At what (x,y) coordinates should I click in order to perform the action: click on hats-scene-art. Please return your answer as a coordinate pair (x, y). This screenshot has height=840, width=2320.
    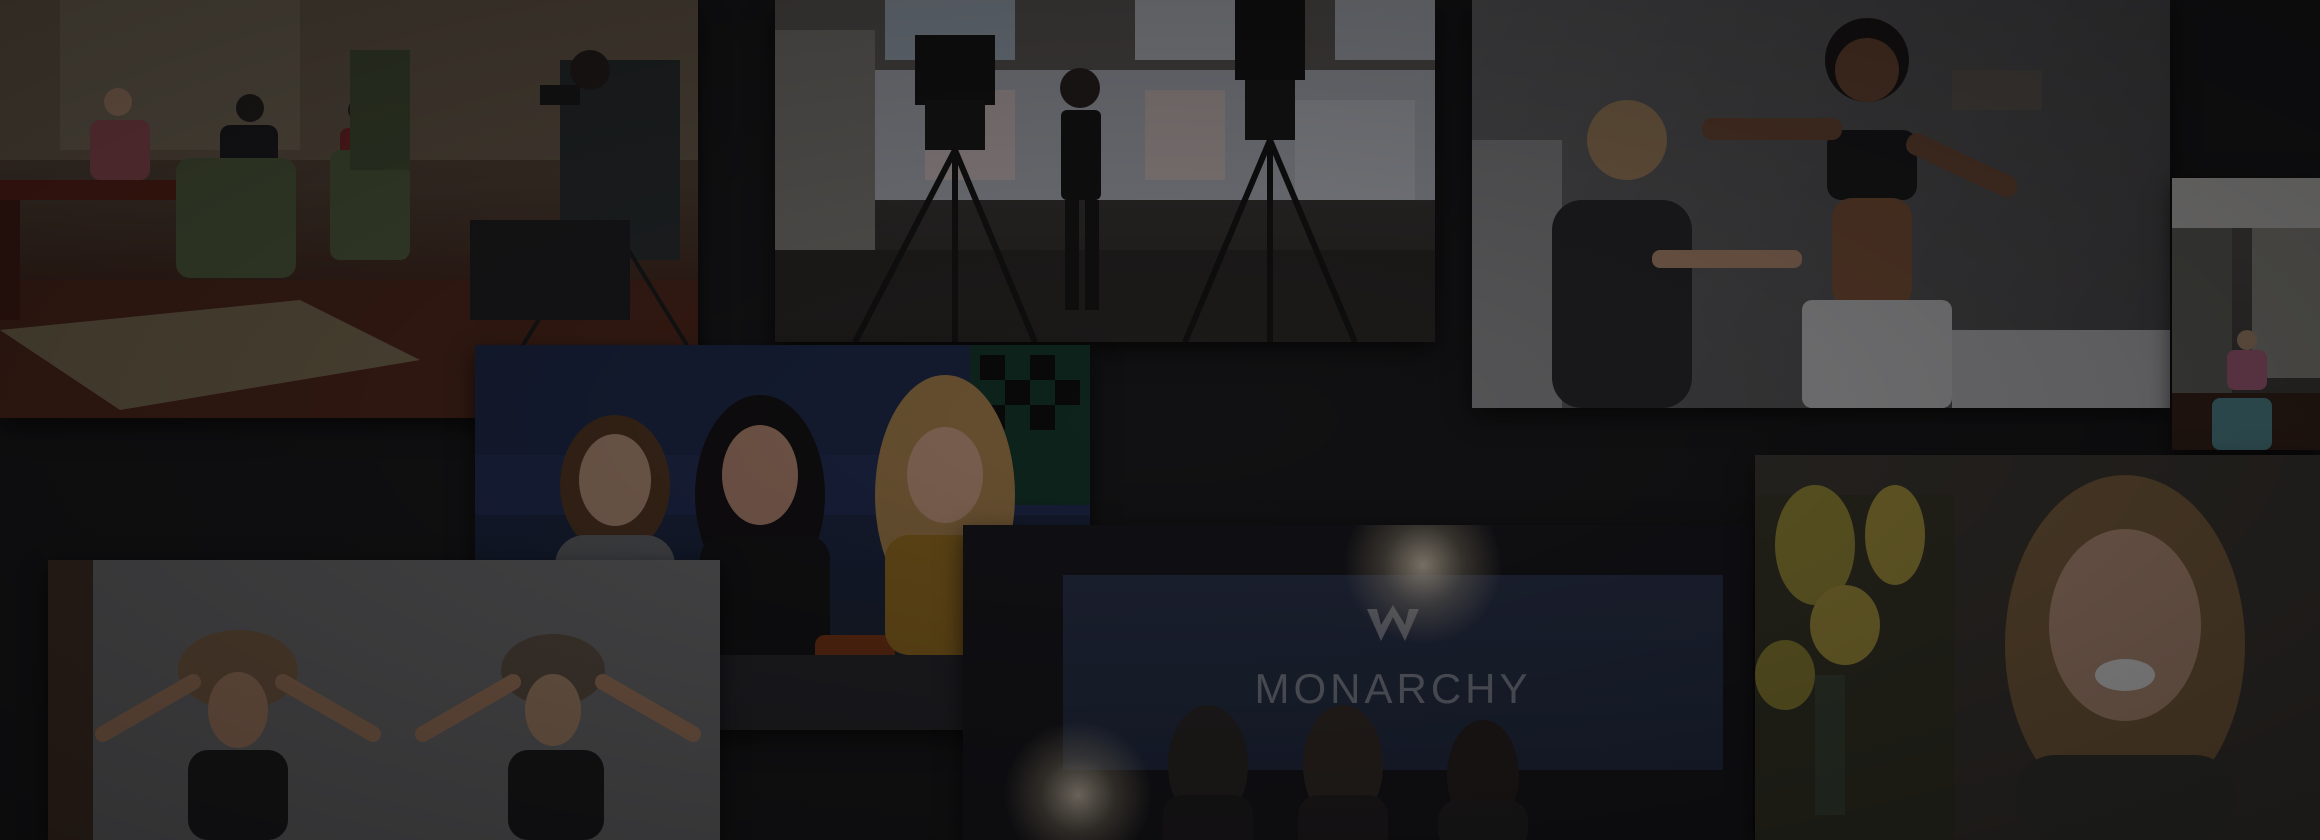
    Looking at the image, I should click on (384, 700).